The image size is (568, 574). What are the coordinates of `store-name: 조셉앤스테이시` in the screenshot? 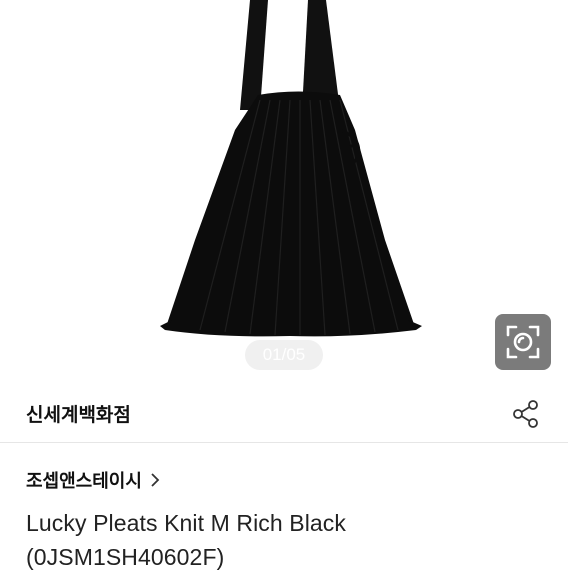 It's located at (84, 481).